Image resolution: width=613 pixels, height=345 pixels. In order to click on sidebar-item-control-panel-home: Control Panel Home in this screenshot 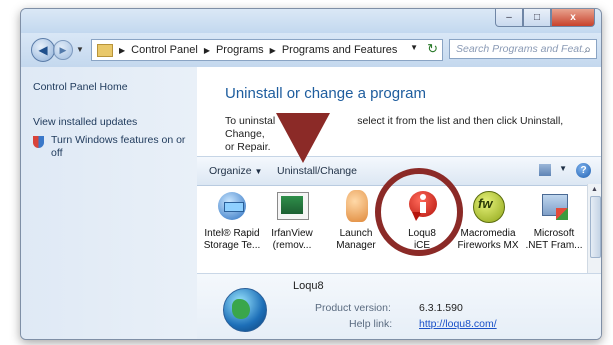, I will do `click(80, 87)`.